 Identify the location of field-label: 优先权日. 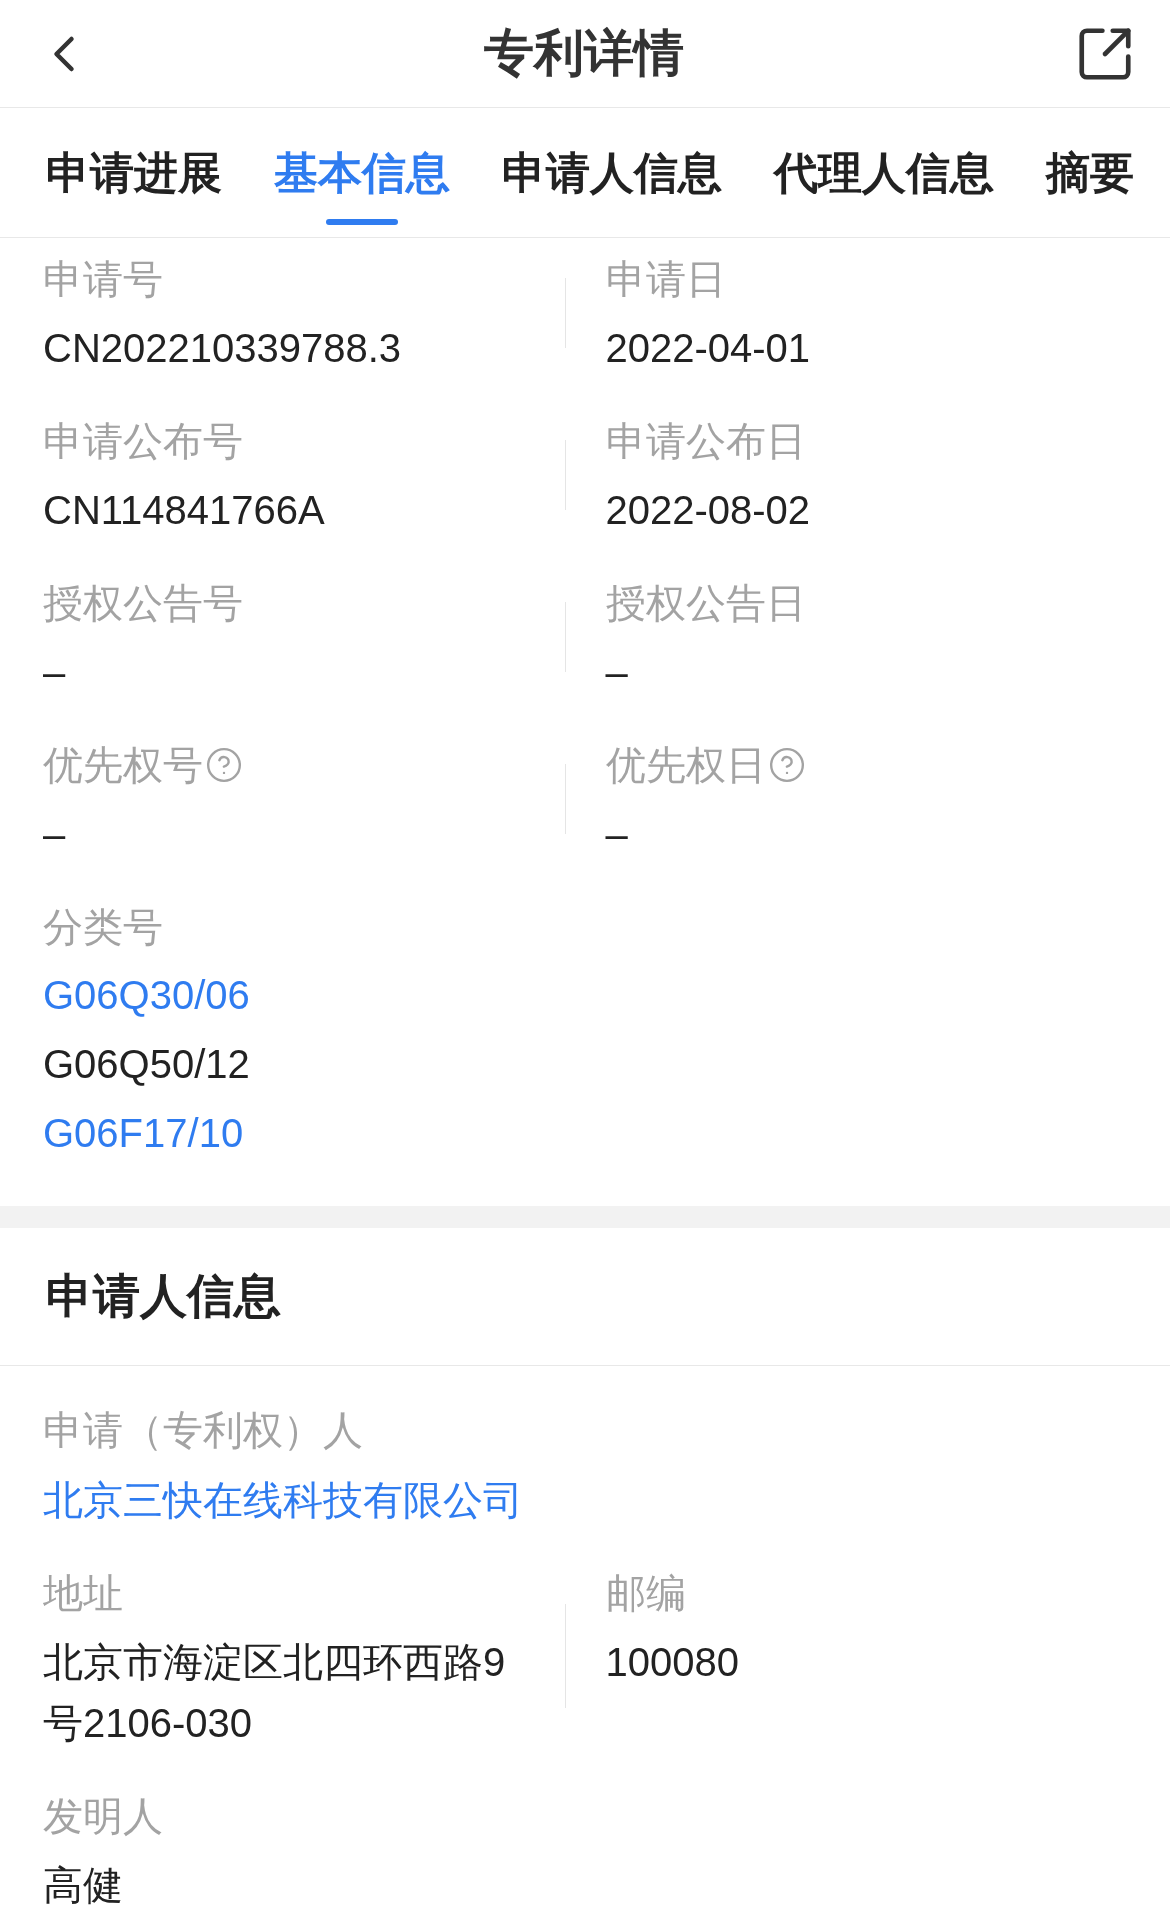
(685, 765).